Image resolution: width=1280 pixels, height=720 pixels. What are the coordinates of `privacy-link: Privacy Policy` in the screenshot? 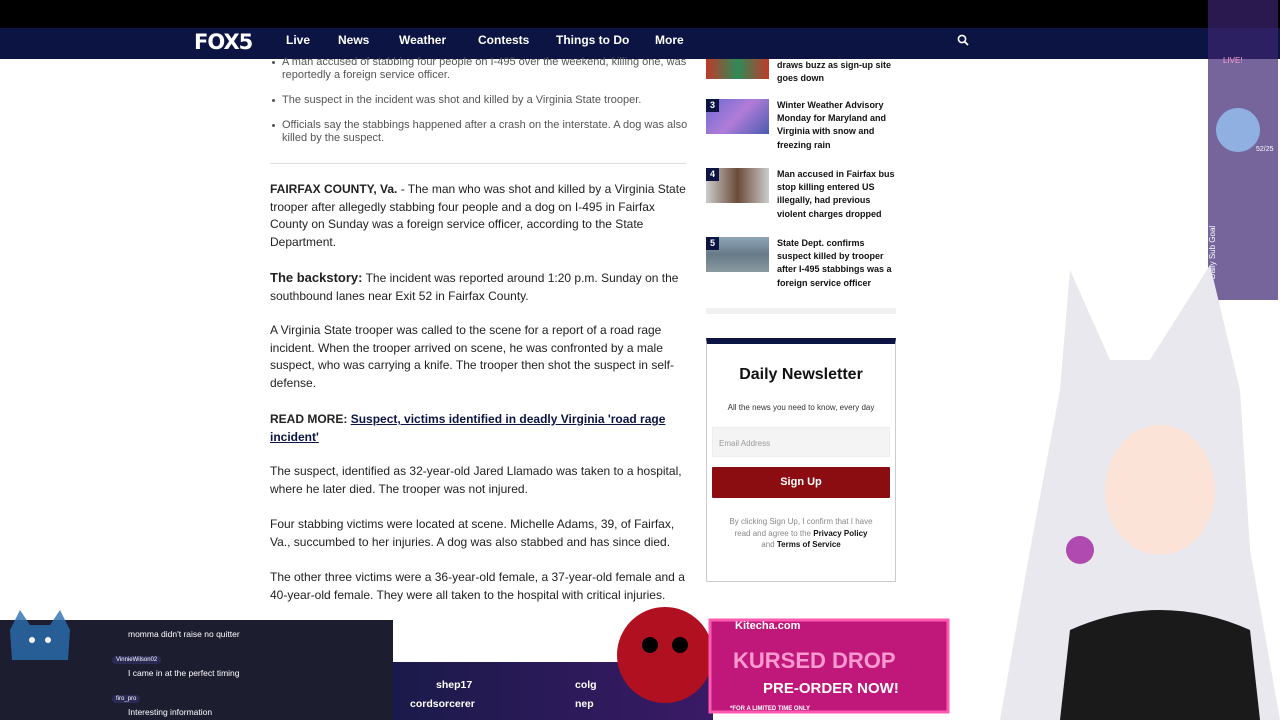 It's located at (840, 533).